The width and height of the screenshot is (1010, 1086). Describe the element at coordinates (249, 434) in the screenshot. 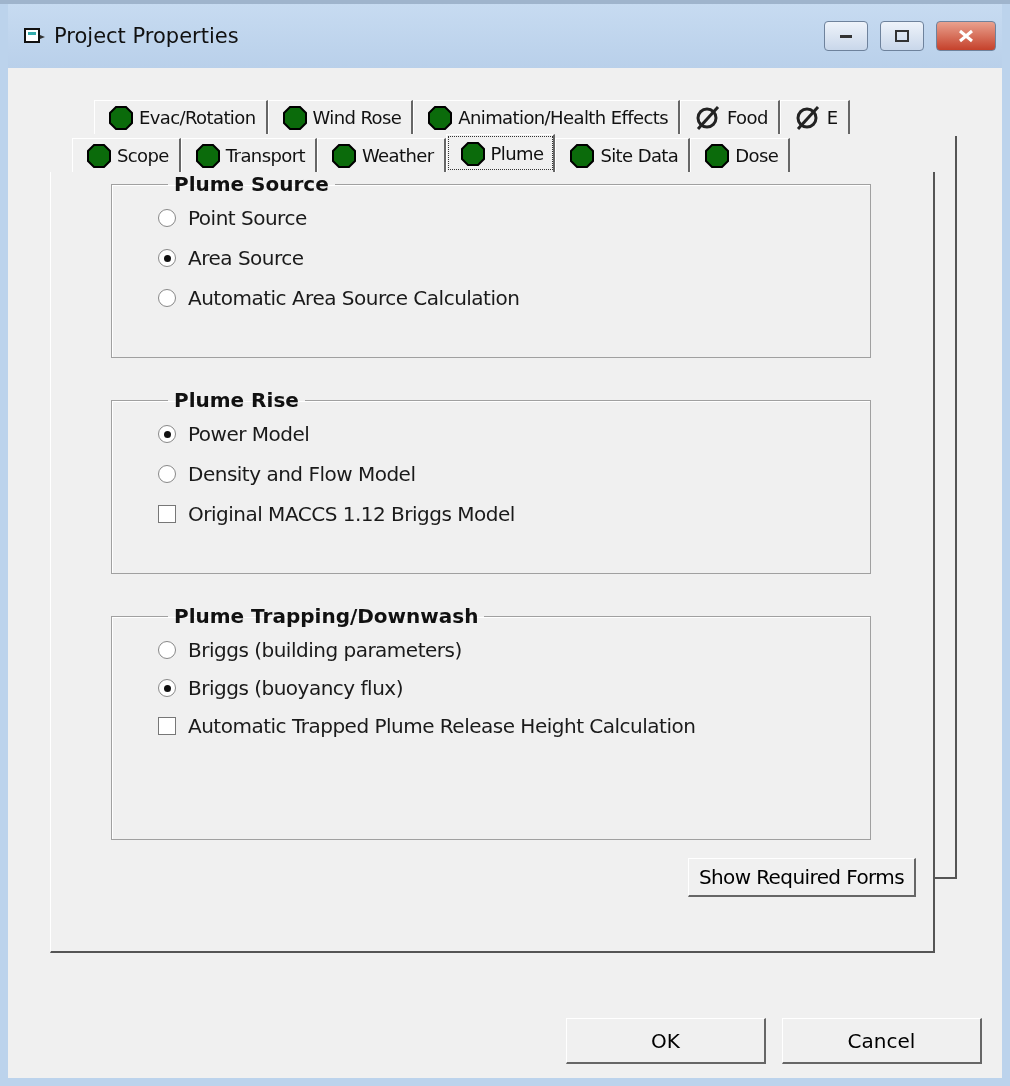

I see `option-label: Power Model` at that location.